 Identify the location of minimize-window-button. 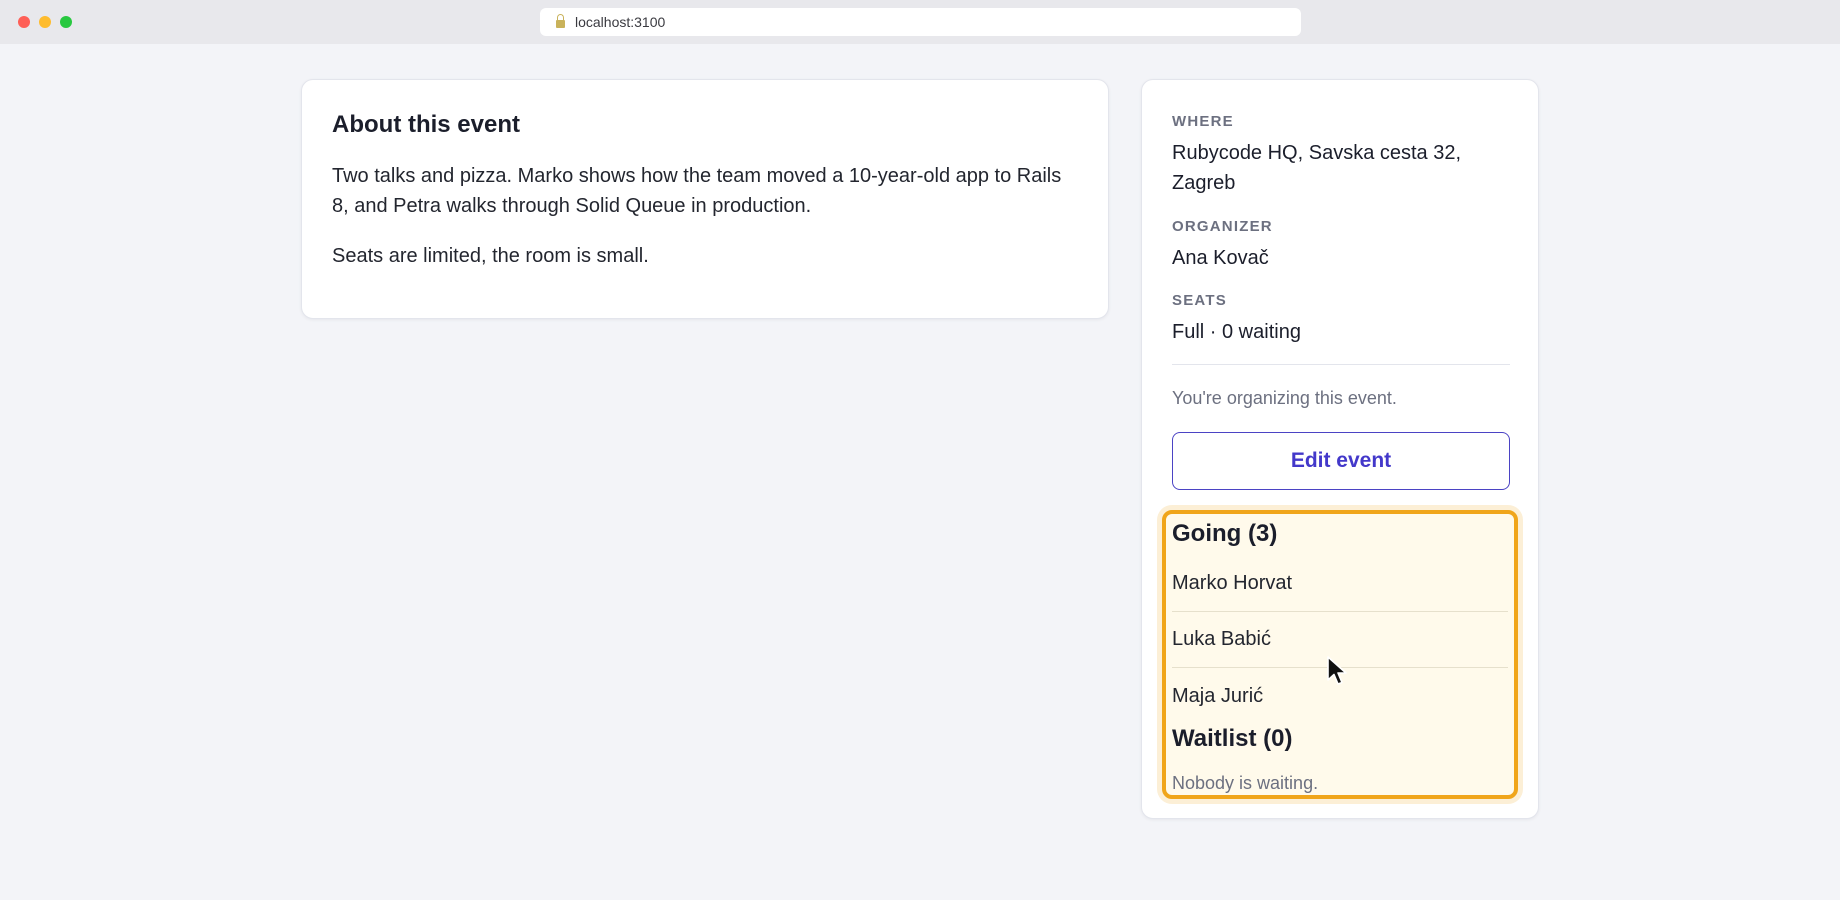
(45, 22).